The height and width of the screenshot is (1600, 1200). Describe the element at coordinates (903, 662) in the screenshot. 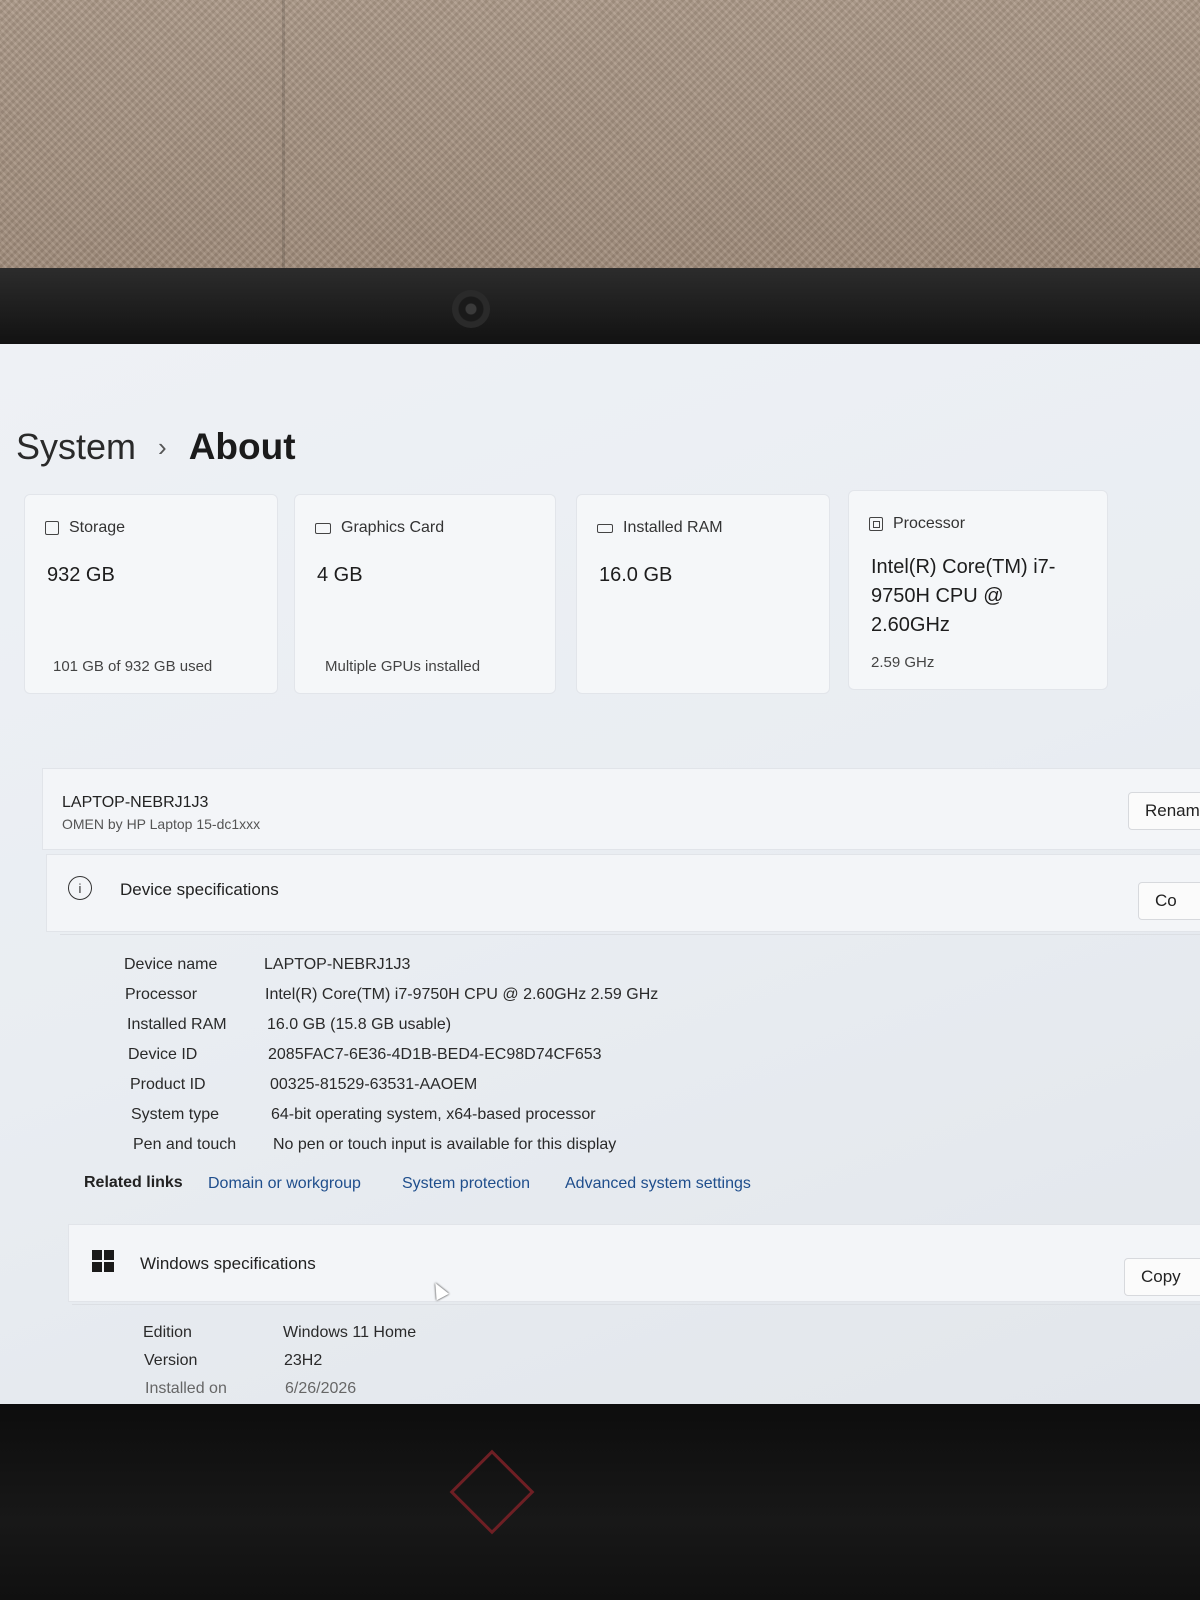

I see `card-subtext: 2.59 GHz` at that location.